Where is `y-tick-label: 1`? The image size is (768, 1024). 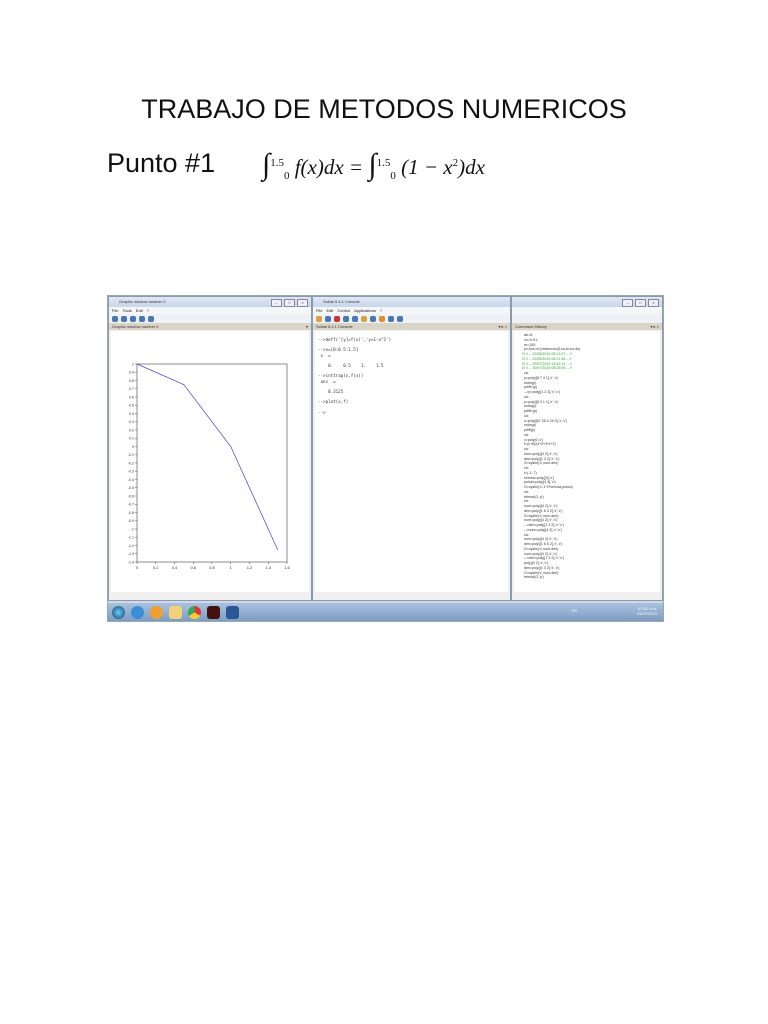 y-tick-label: 1 is located at coordinates (133, 364).